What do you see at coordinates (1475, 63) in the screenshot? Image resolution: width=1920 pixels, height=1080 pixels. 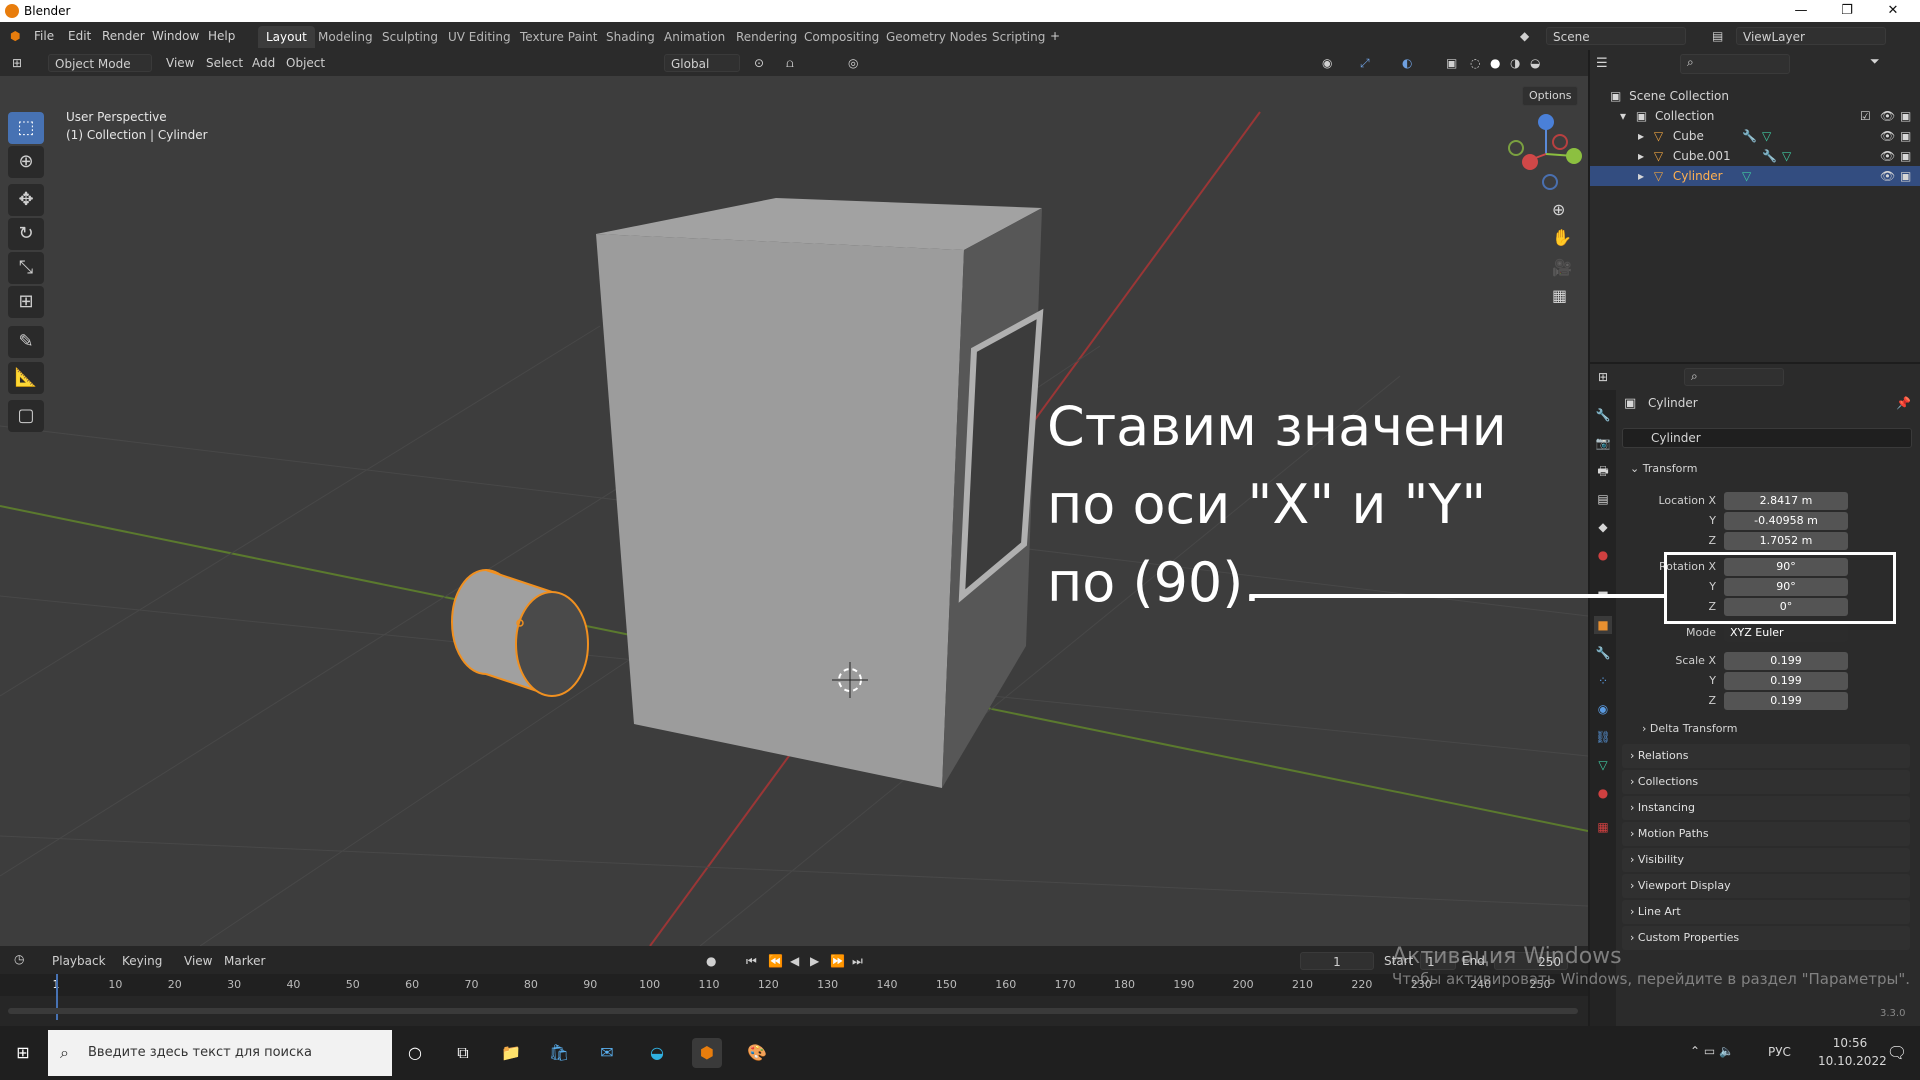 I see `wireframe-shading-icon: ◌` at bounding box center [1475, 63].